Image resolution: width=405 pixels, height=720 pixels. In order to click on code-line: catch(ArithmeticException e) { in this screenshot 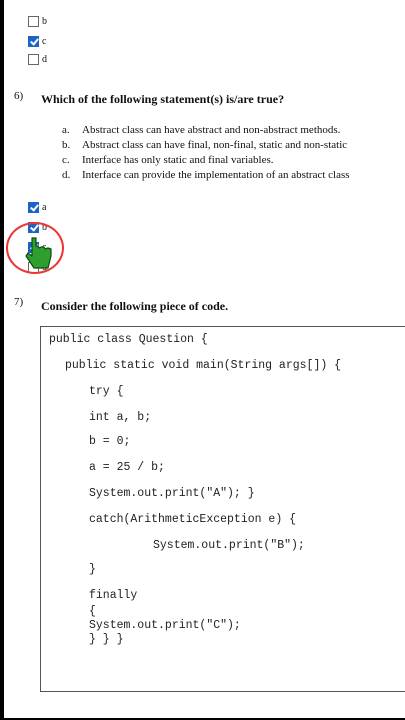, I will do `click(193, 519)`.